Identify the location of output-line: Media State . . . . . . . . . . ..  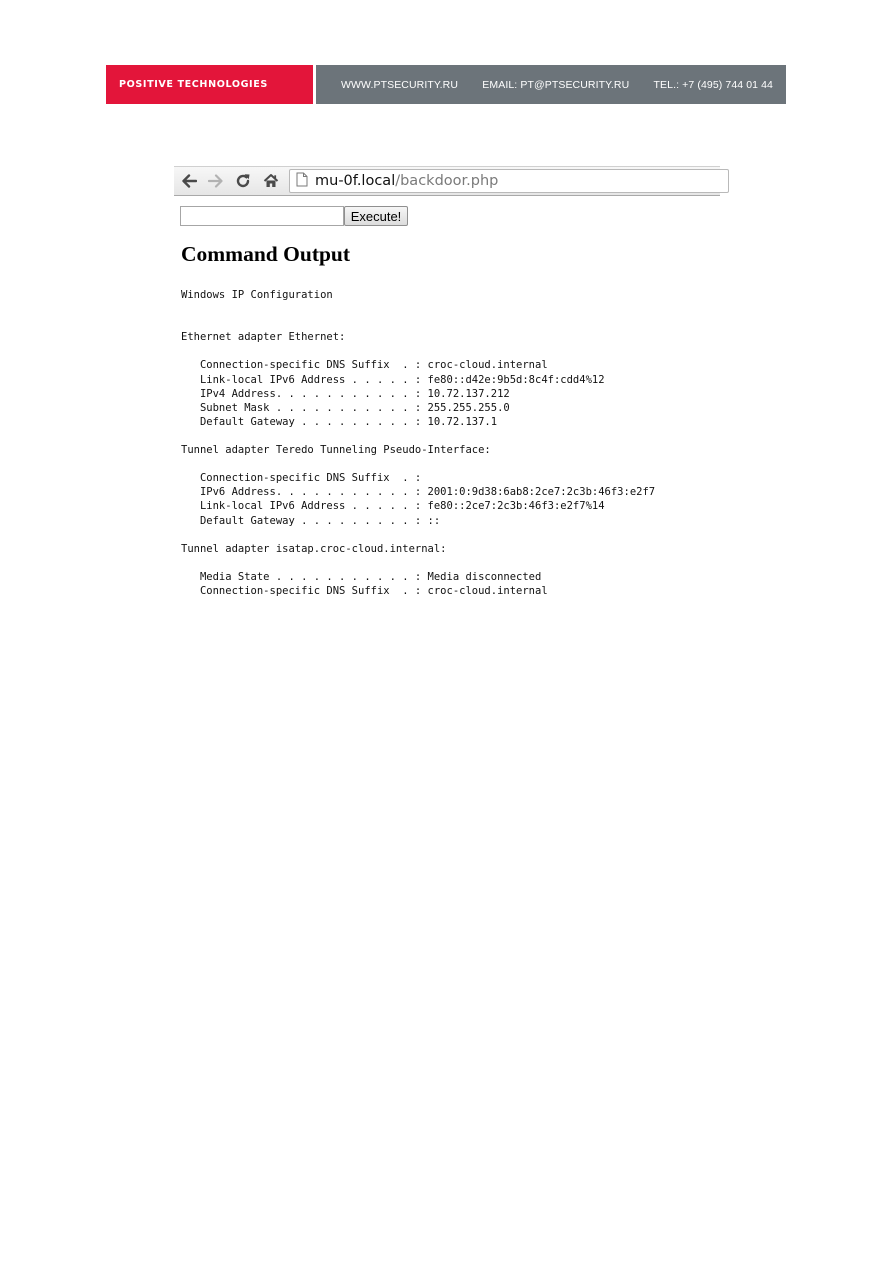
(361, 576).